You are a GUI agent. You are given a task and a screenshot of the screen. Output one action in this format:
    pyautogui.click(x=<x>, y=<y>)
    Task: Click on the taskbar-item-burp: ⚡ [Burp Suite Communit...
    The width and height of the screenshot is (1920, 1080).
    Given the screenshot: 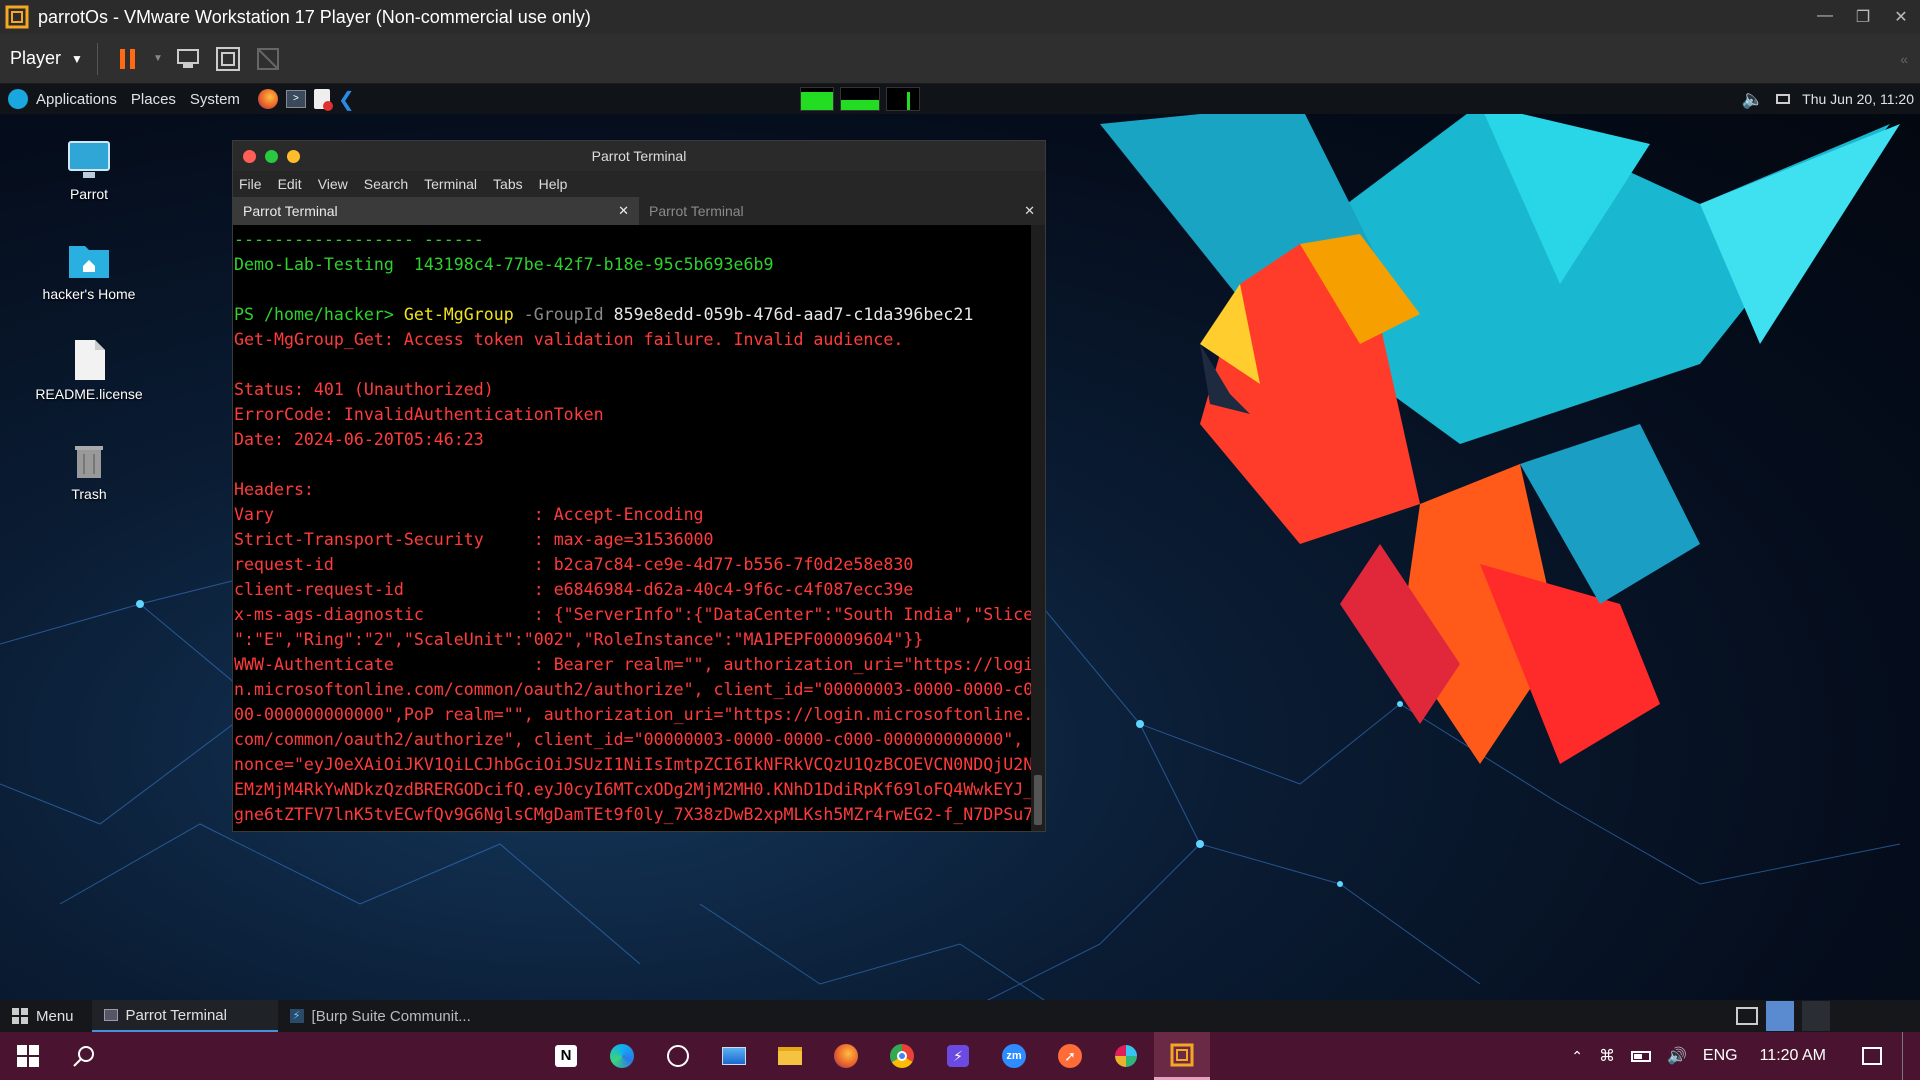 What is the action you would take?
    pyautogui.click(x=380, y=1016)
    